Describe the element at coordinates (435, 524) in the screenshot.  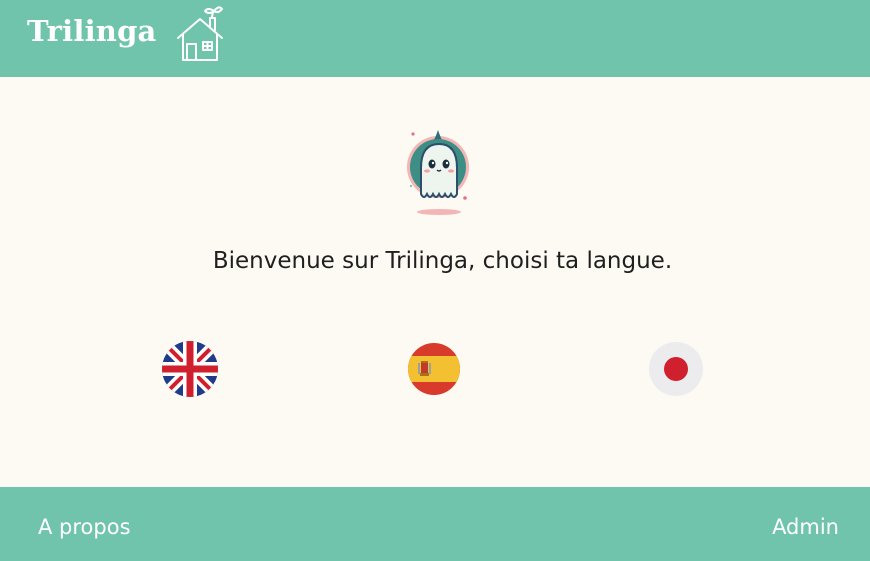
I see `app-footer: A propos Admin` at that location.